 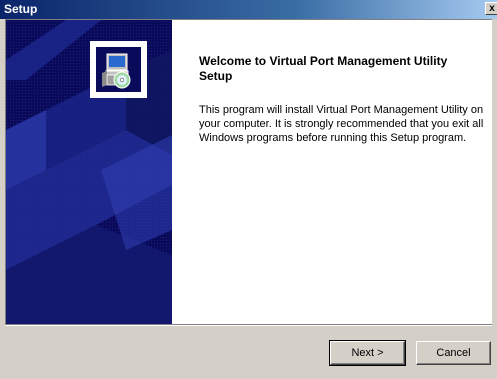 I want to click on setup-computer-cd-icon, so click(x=118, y=69).